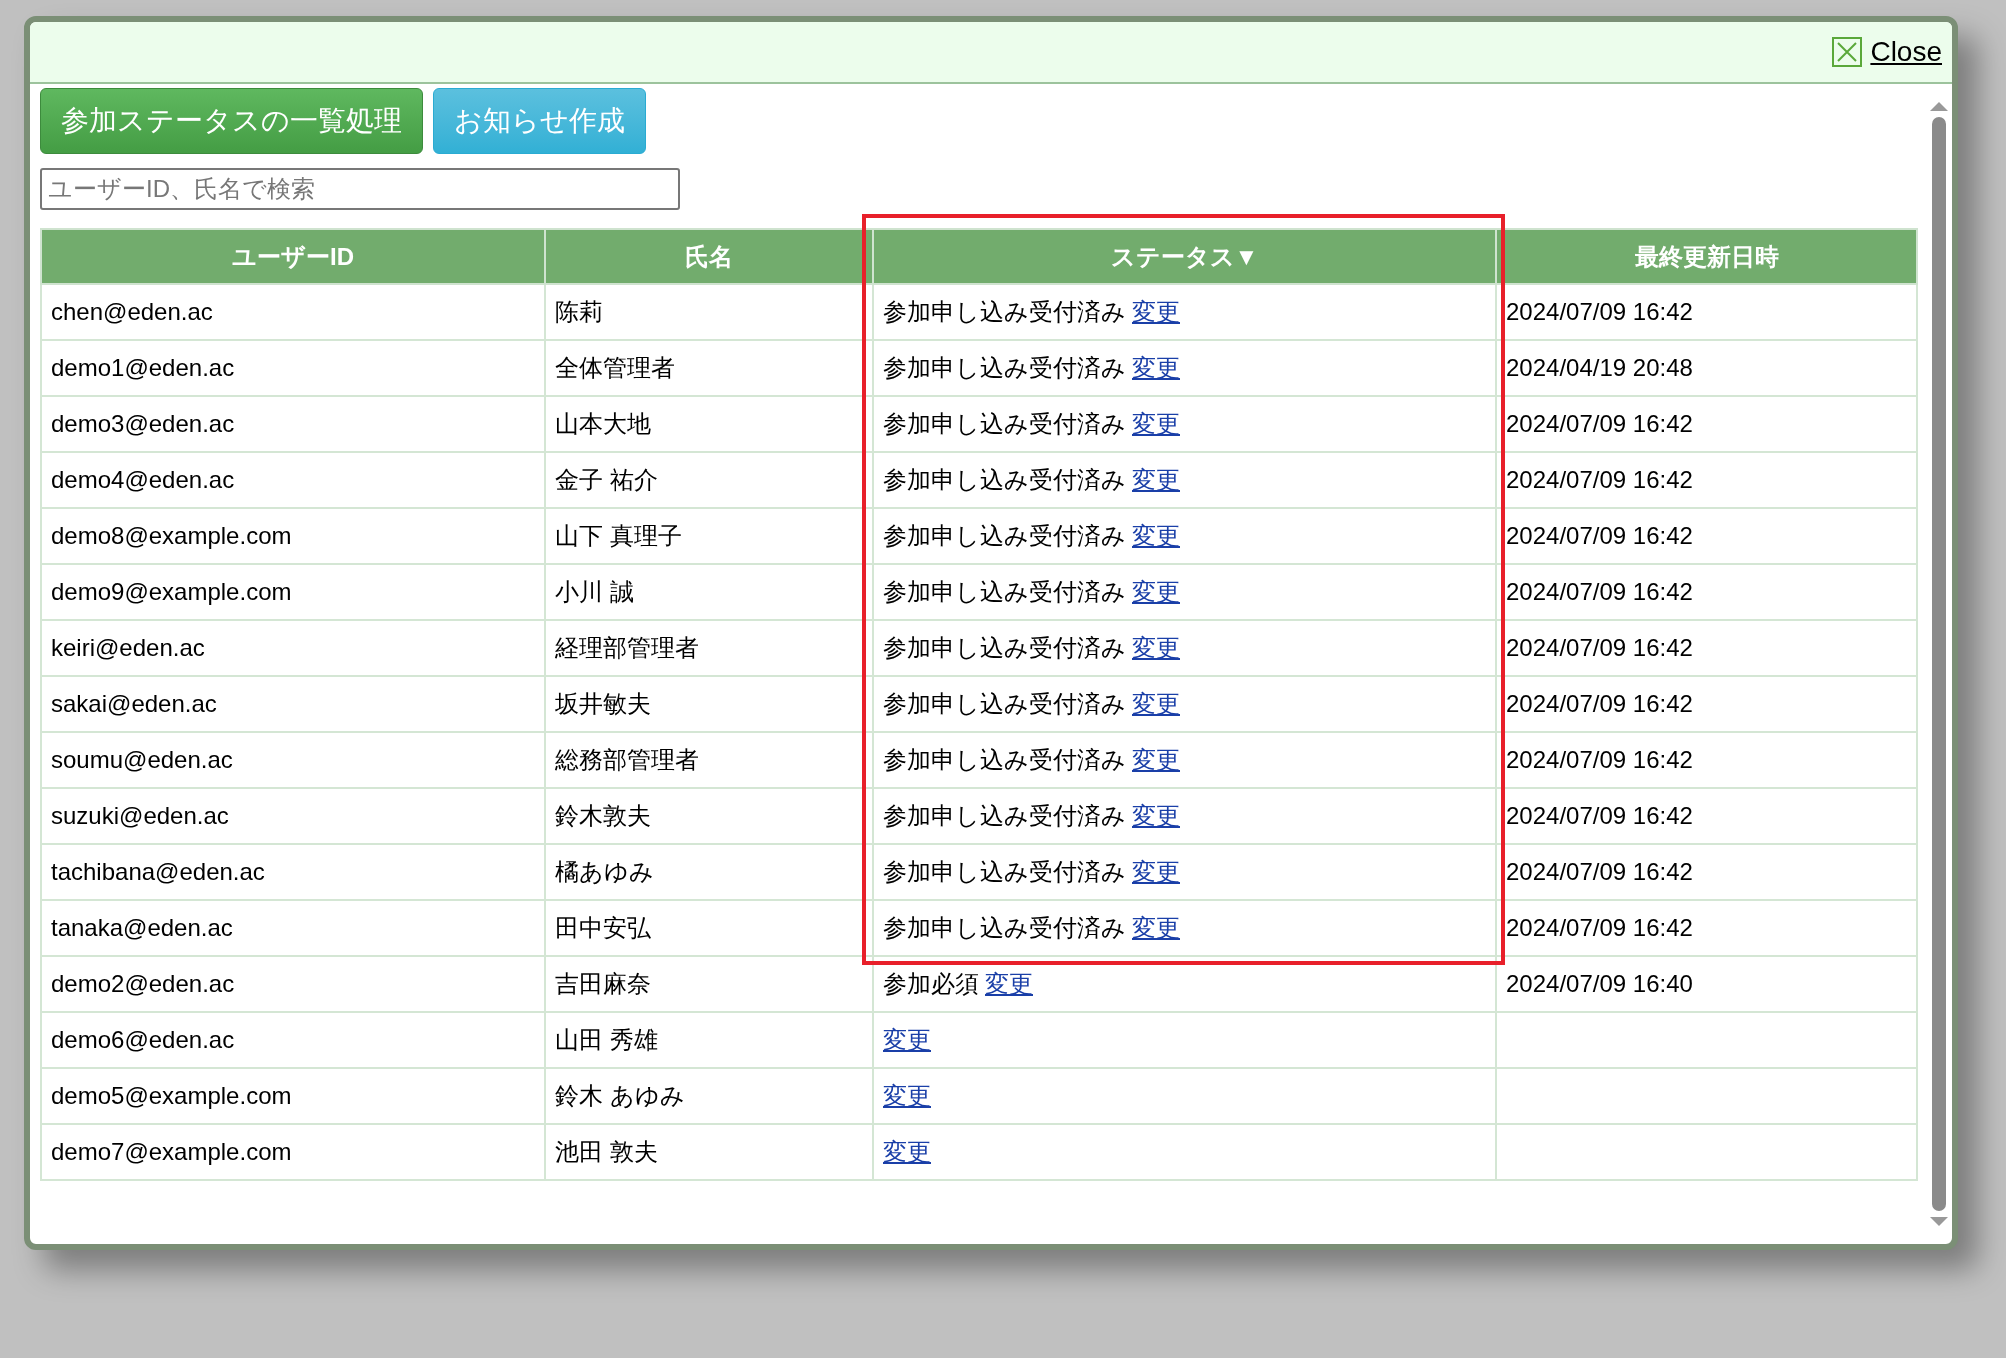 The height and width of the screenshot is (1358, 2006). Describe the element at coordinates (1847, 52) in the screenshot. I see `close-icon` at that location.